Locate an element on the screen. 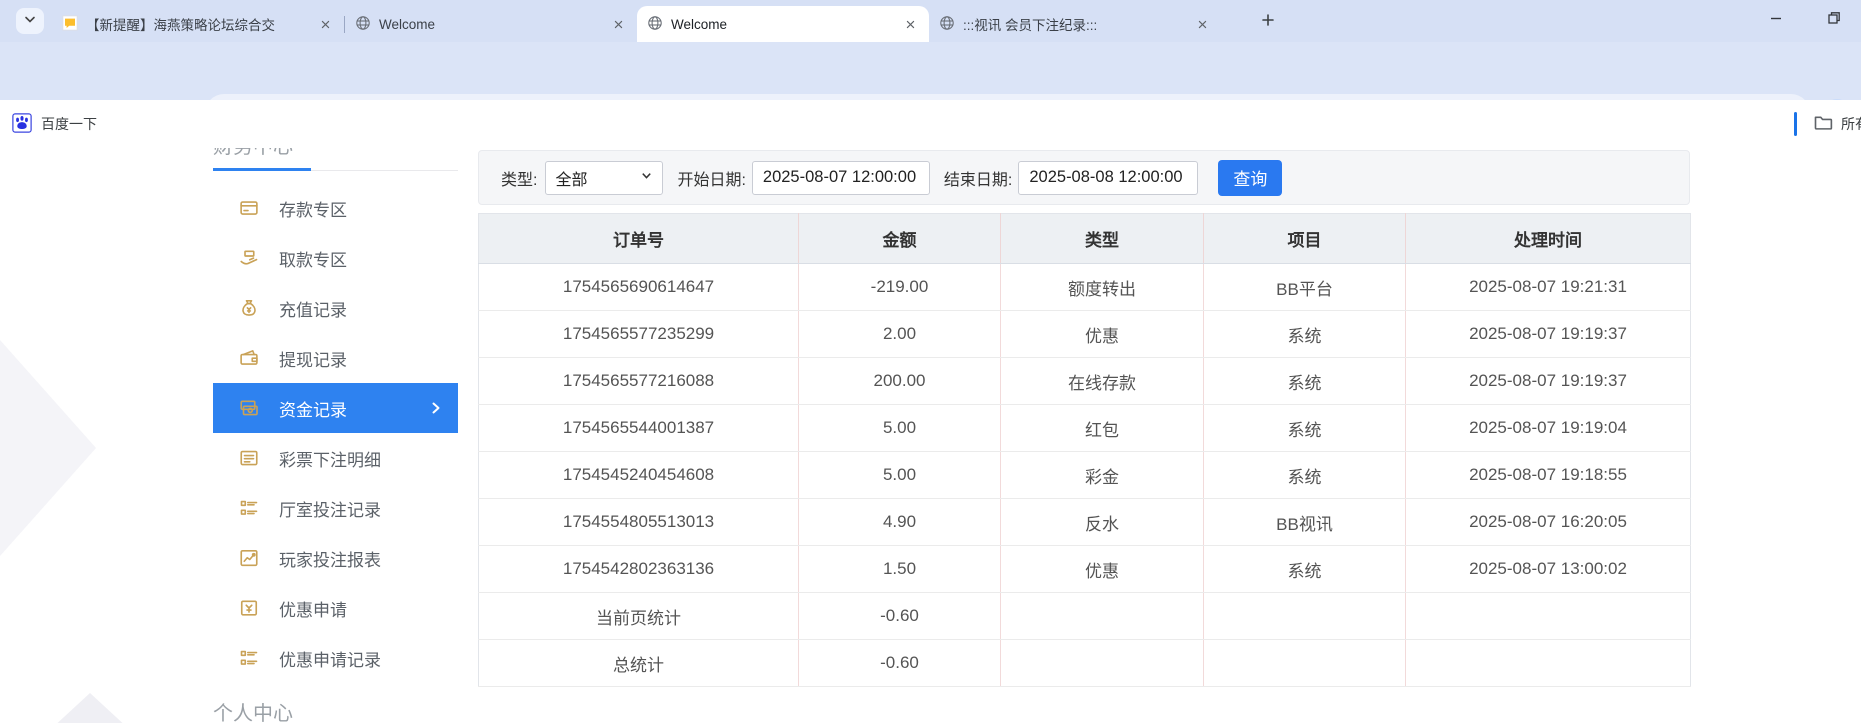 The height and width of the screenshot is (723, 1861). cell-project: BB平台 is located at coordinates (1304, 287).